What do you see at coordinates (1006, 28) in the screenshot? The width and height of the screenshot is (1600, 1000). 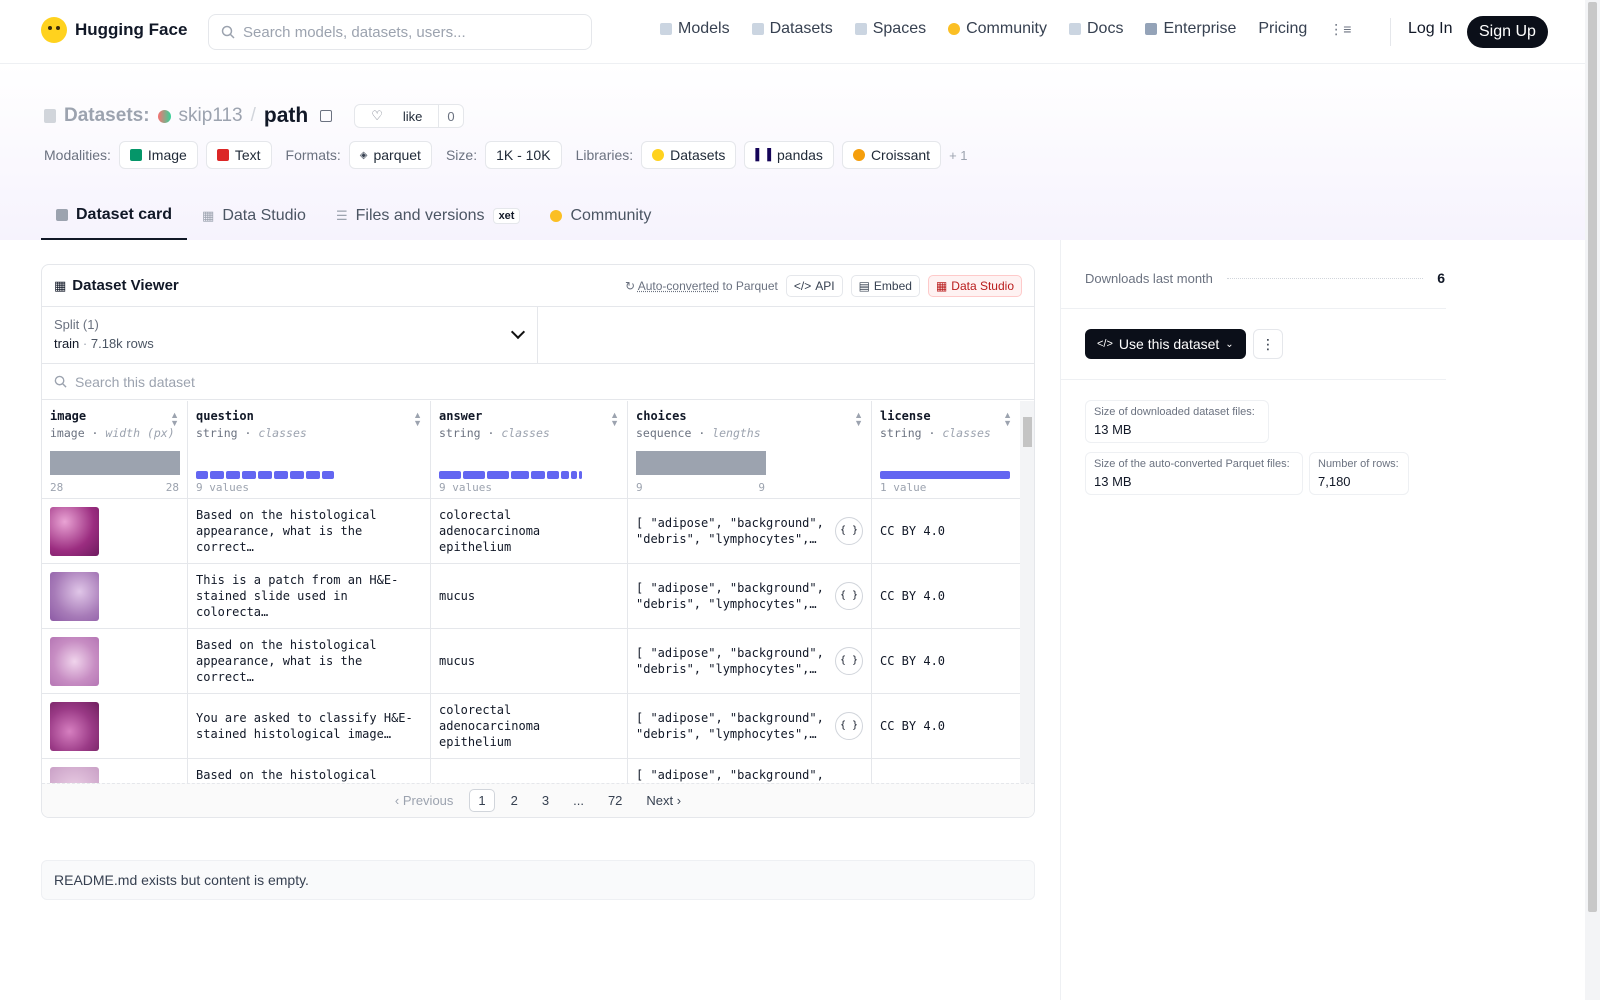 I see `nav-community-label: Community` at bounding box center [1006, 28].